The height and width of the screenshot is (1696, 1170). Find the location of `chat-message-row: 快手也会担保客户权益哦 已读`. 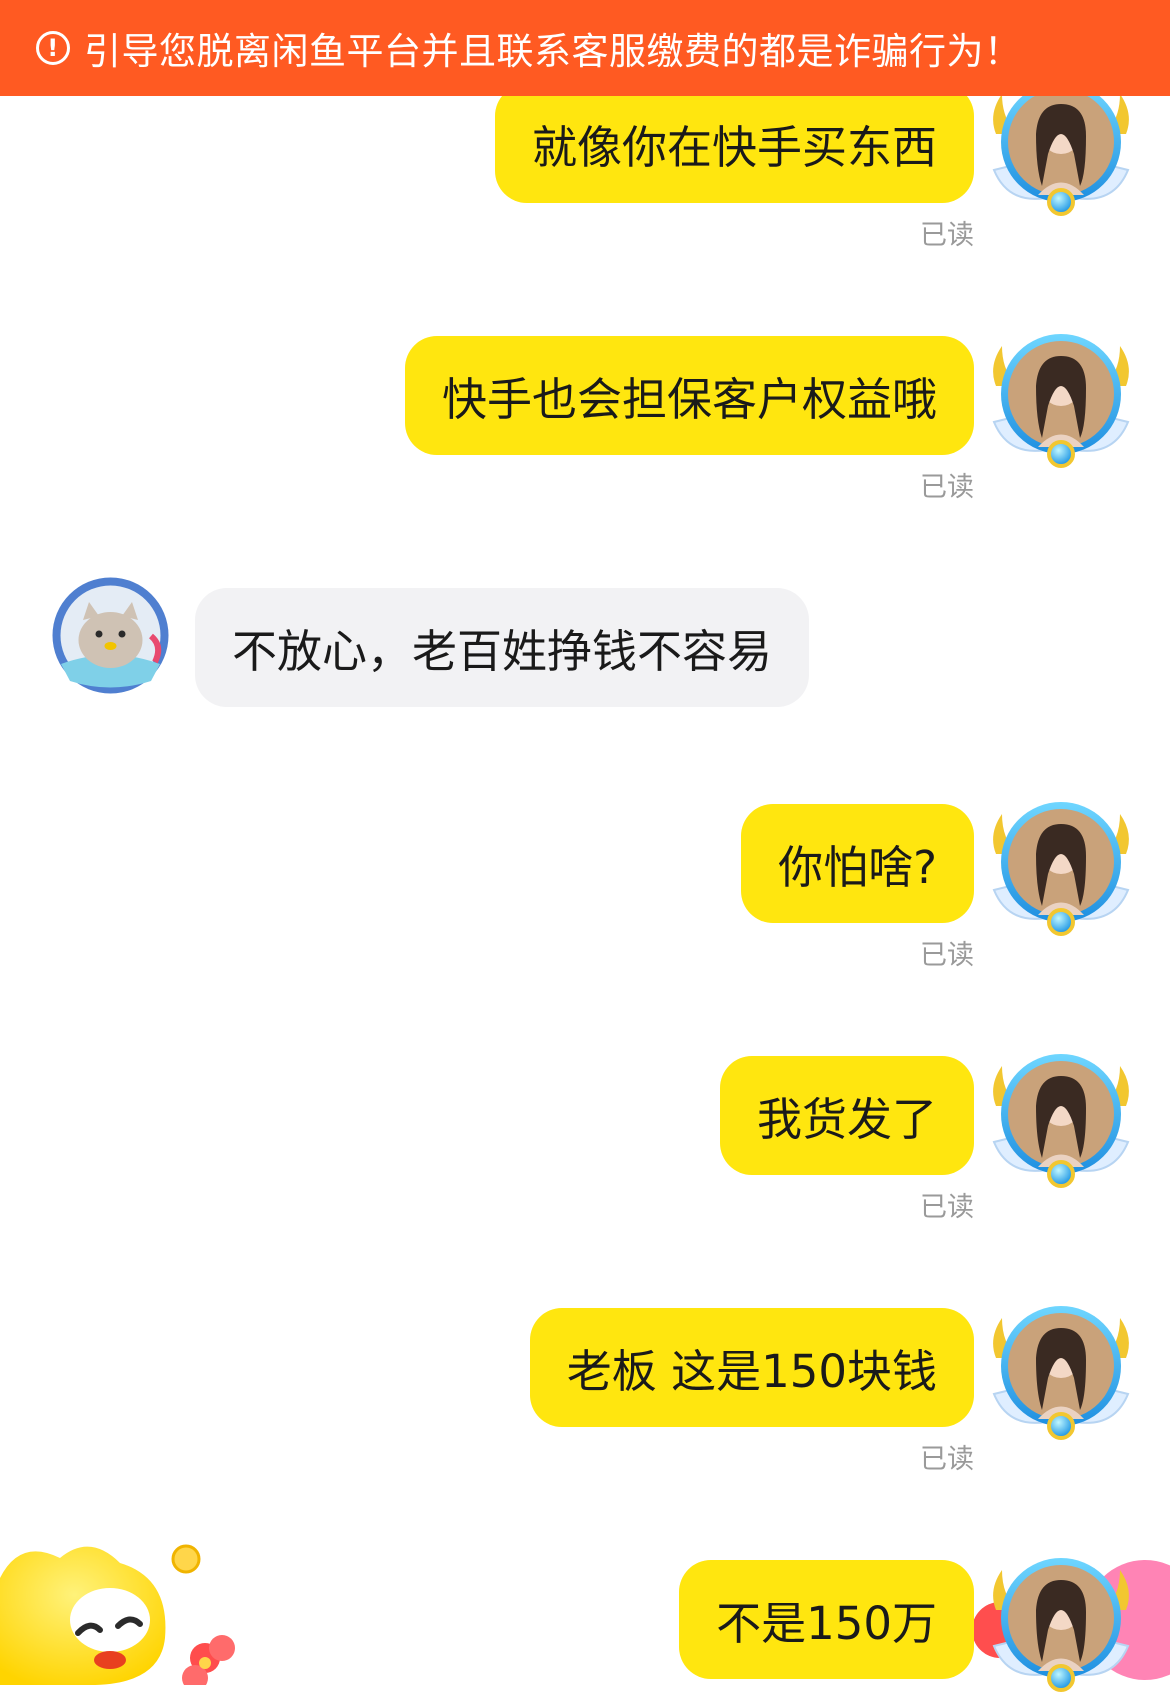

chat-message-row: 快手也会担保客户权益哦 已读 is located at coordinates (585, 418).